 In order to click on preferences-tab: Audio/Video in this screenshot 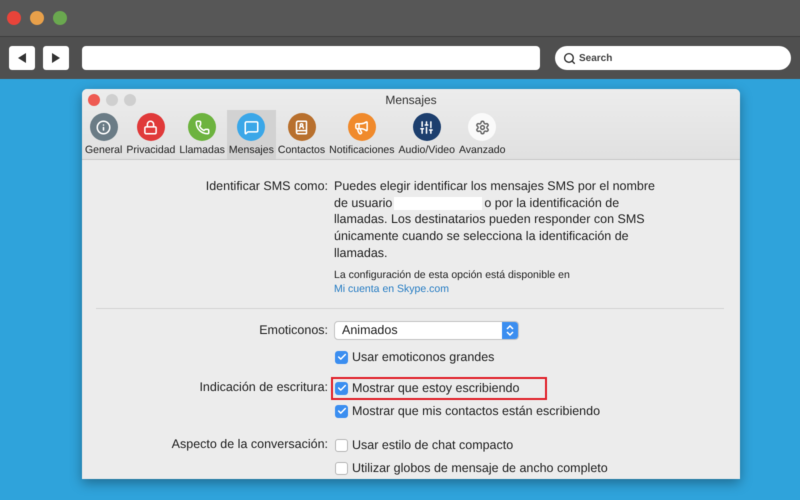, I will do `click(426, 134)`.